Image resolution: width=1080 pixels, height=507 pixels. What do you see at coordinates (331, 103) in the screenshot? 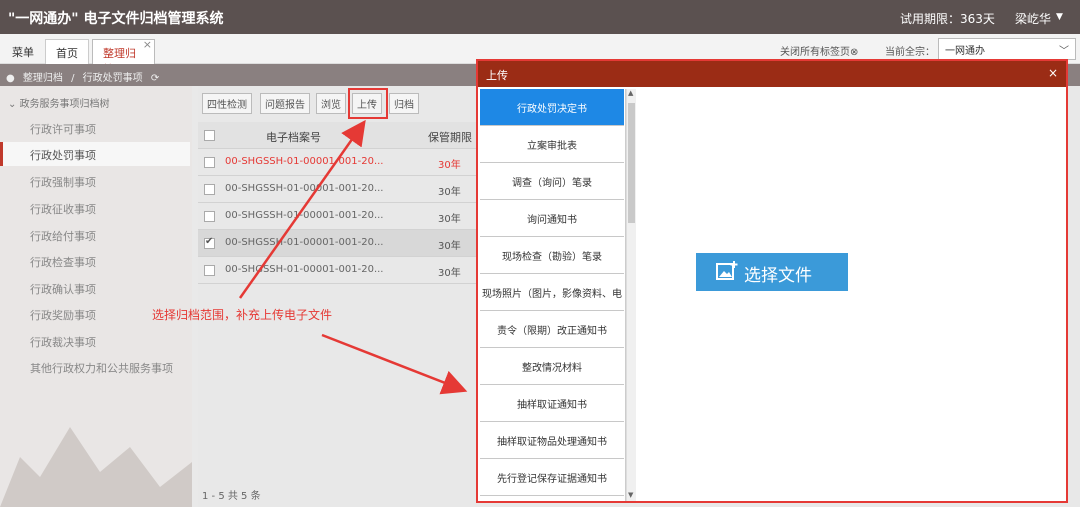
I see `browse-button: 浏览` at bounding box center [331, 103].